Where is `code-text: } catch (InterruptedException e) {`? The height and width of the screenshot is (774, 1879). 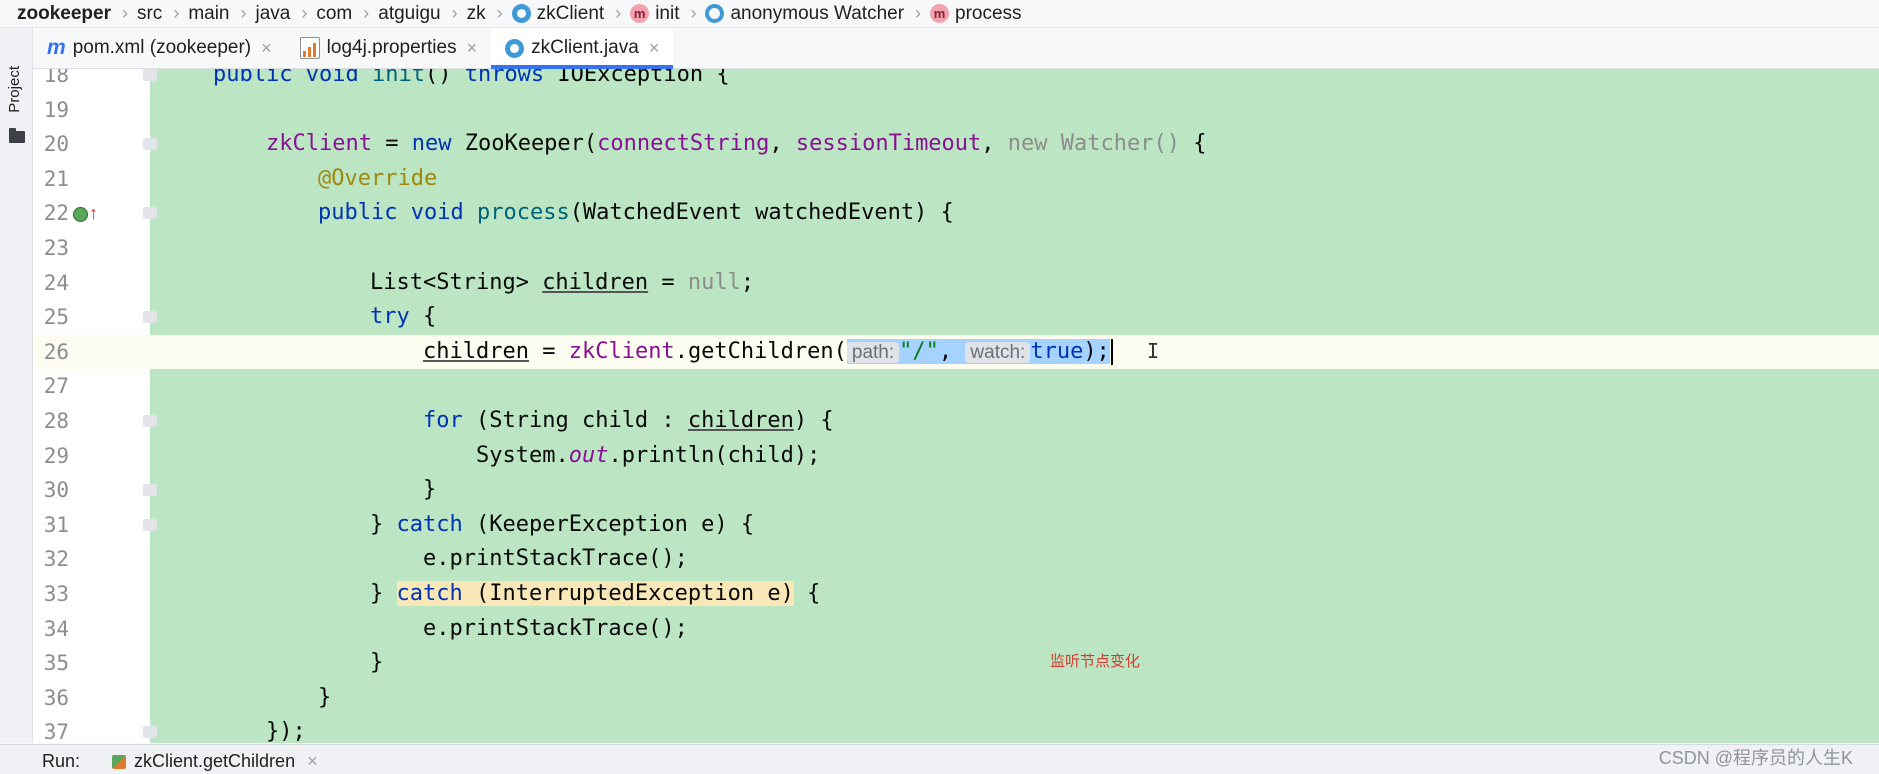 code-text: } catch (InterruptedException e) { is located at coordinates (595, 593).